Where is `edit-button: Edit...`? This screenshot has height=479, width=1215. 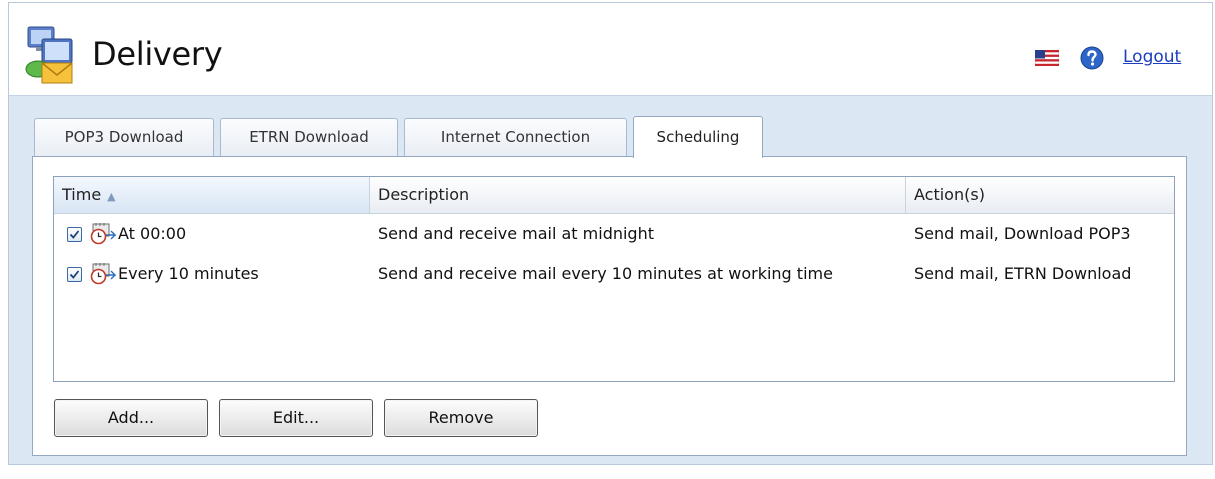 edit-button: Edit... is located at coordinates (296, 418).